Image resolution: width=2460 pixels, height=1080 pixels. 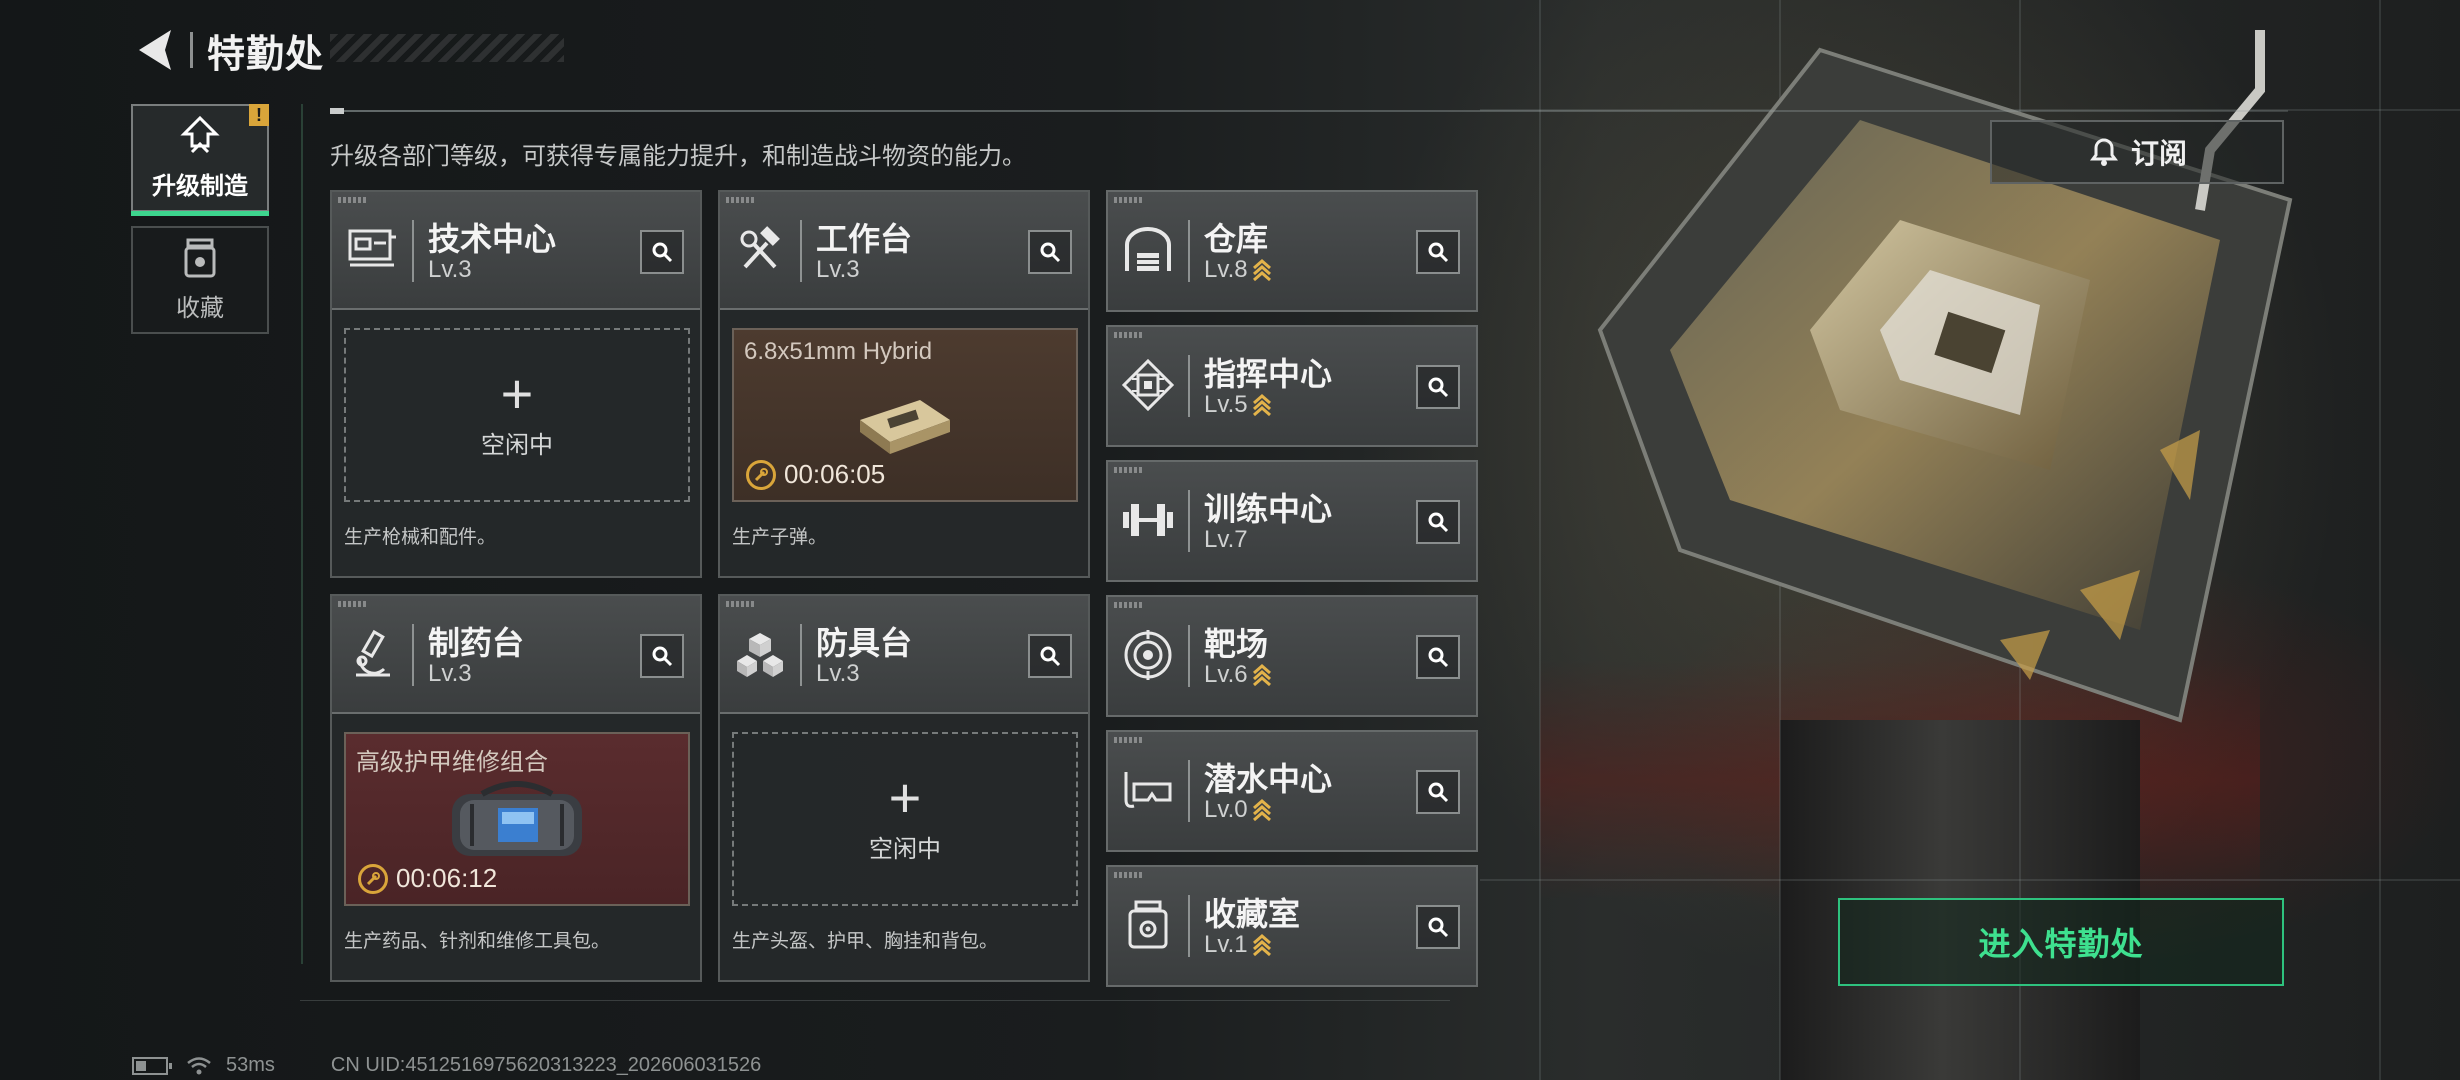 I want to click on department-level: Lv.8, so click(x=1238, y=270).